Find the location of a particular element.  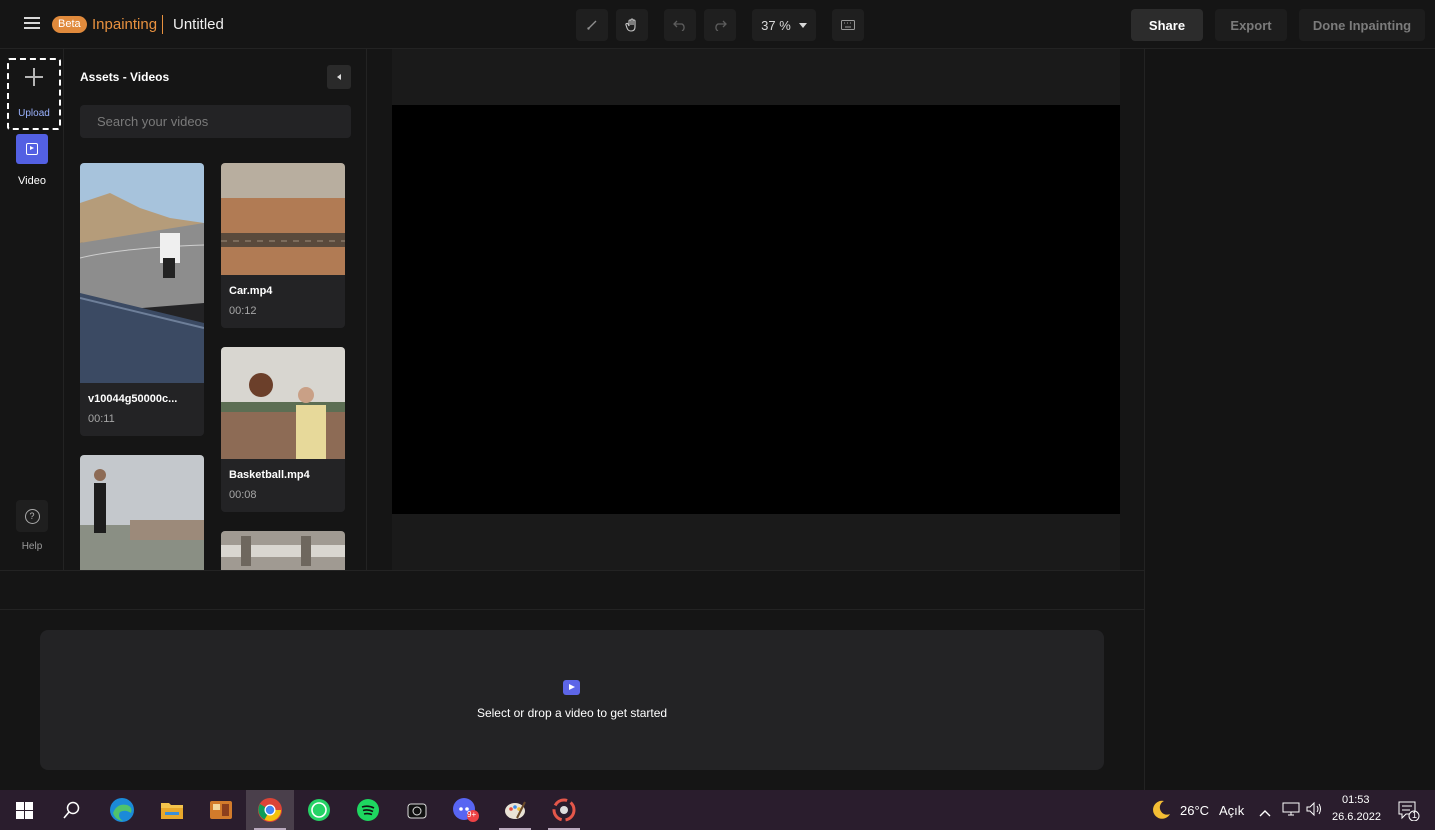

video-drop-zone: Select or drop a video to get started is located at coordinates (572, 700).